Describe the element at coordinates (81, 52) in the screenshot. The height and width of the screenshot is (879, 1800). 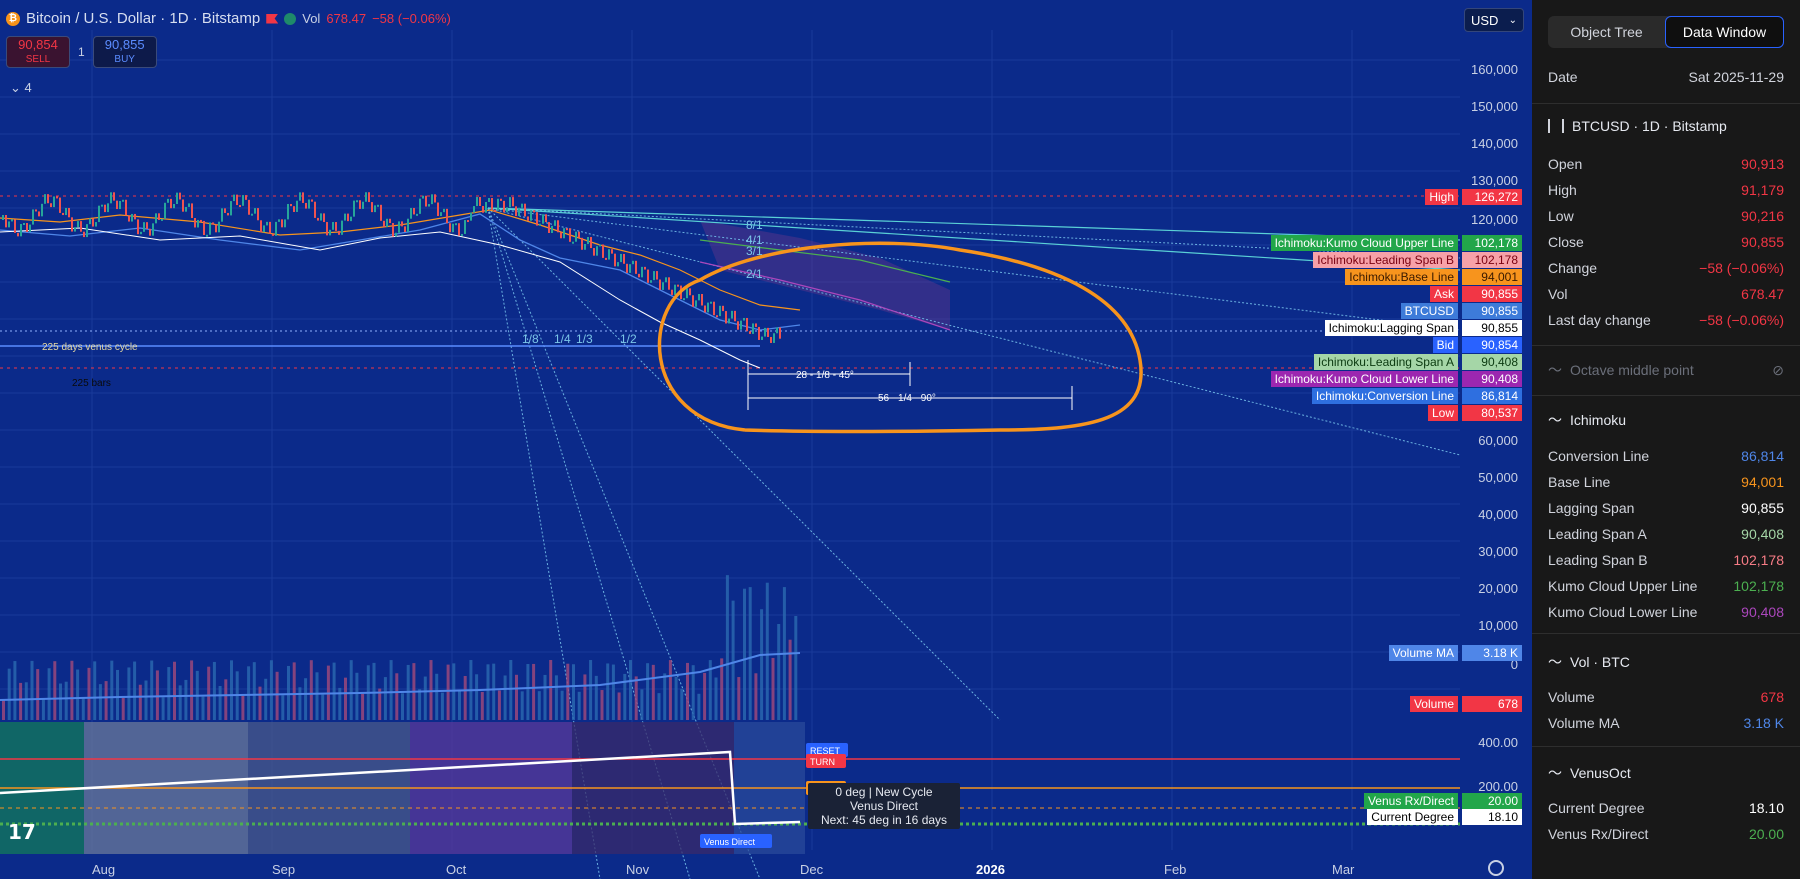
I see `order-quantity: 1` at that location.